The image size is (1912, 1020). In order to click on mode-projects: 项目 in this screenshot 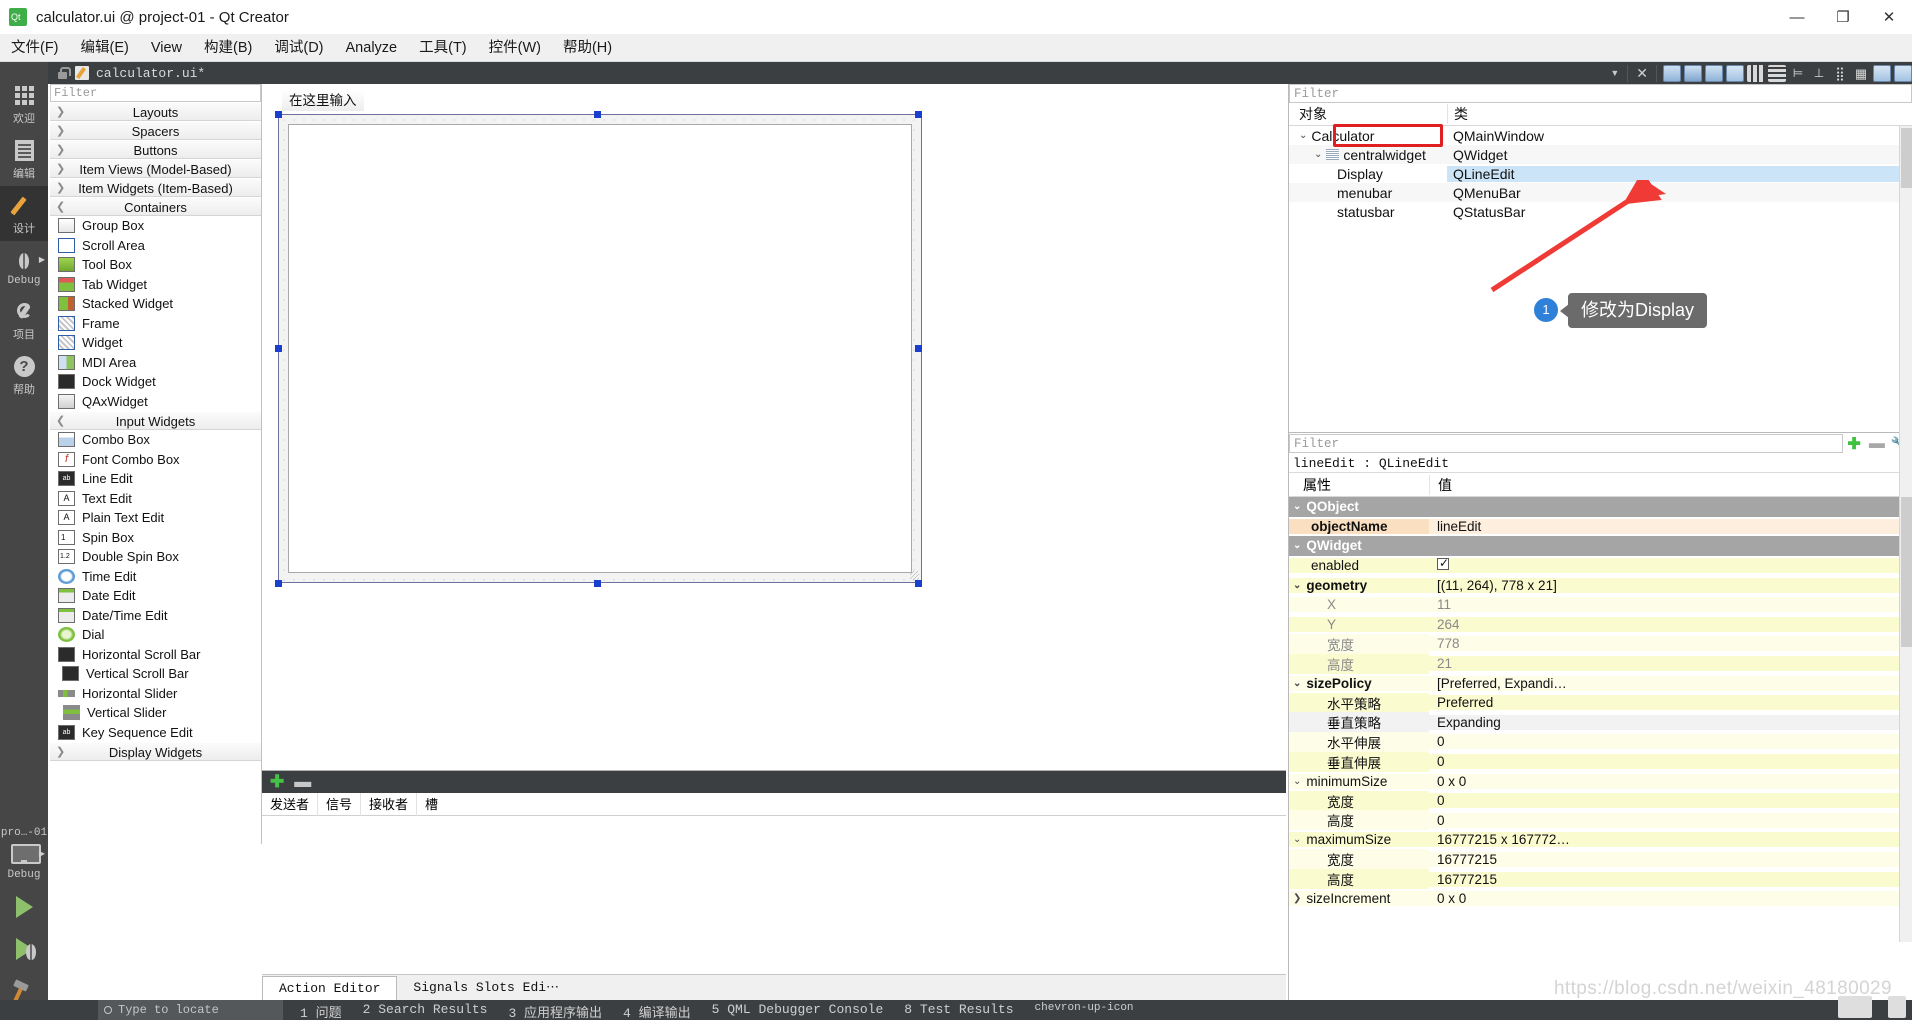, I will do `click(24, 319)`.